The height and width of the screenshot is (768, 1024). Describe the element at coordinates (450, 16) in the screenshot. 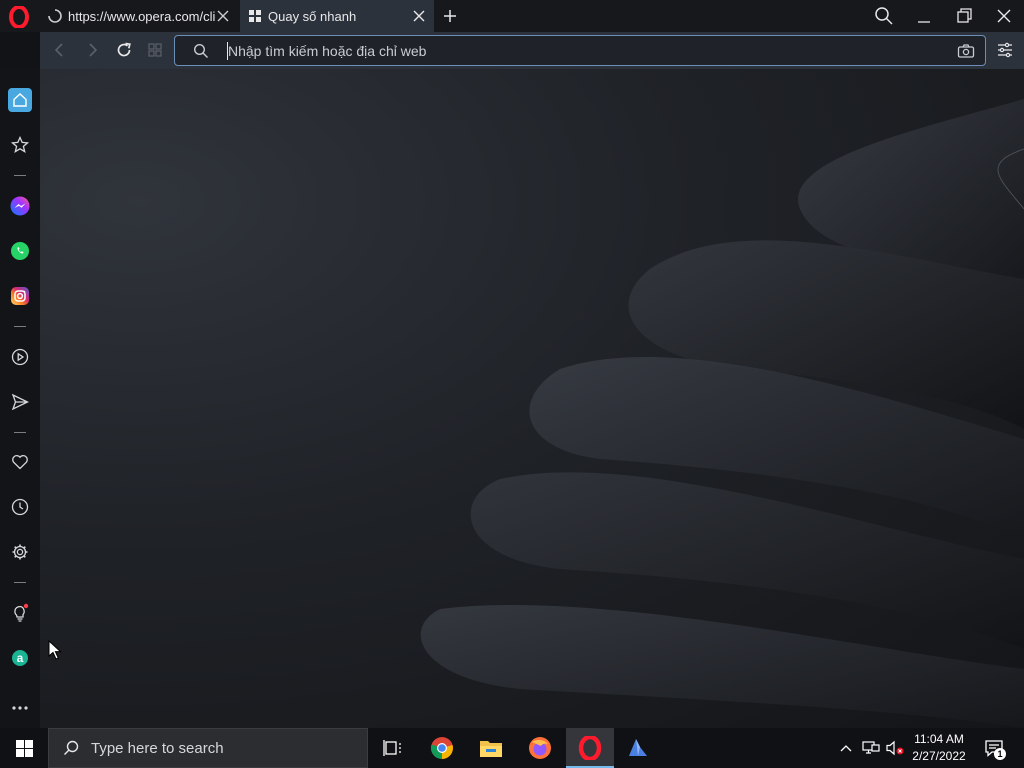

I see `new-tab-plus-icon` at that location.